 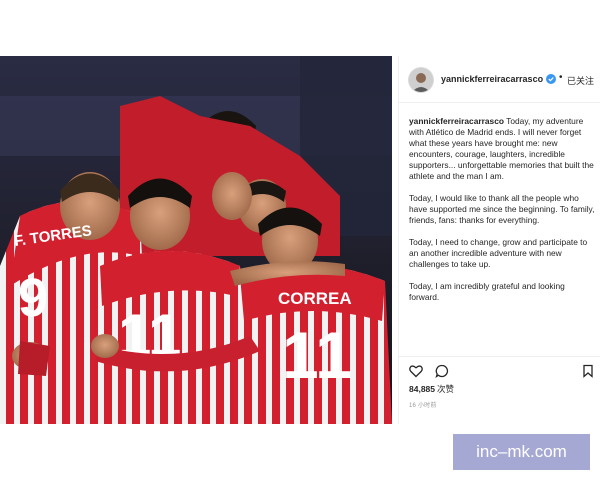 What do you see at coordinates (551, 79) in the screenshot?
I see `verified-badge-icon` at bounding box center [551, 79].